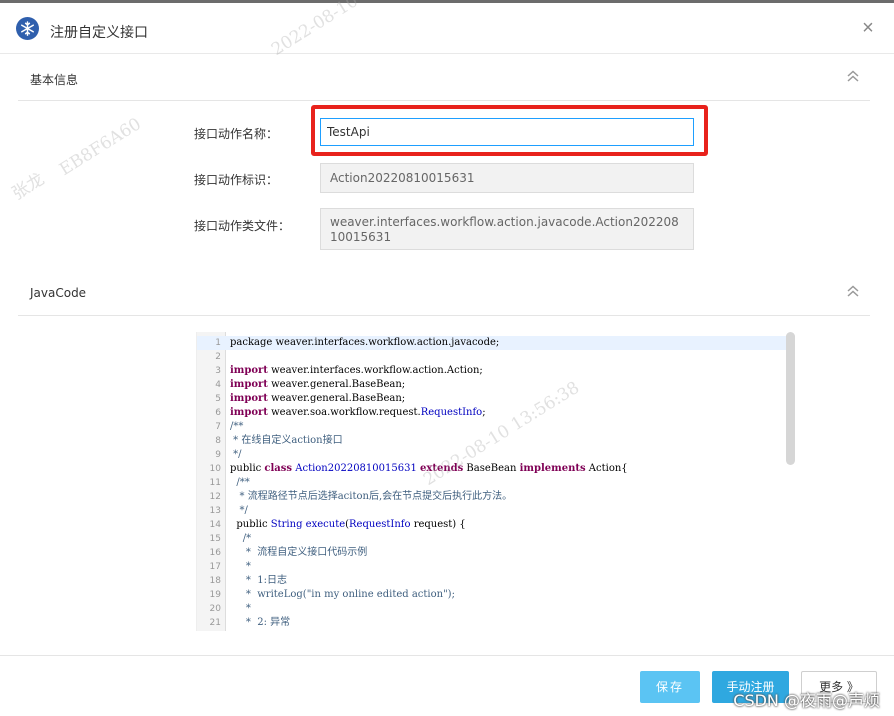 Image resolution: width=894 pixels, height=716 pixels. Describe the element at coordinates (492, 539) in the screenshot. I see `code-line: 15 /*` at that location.